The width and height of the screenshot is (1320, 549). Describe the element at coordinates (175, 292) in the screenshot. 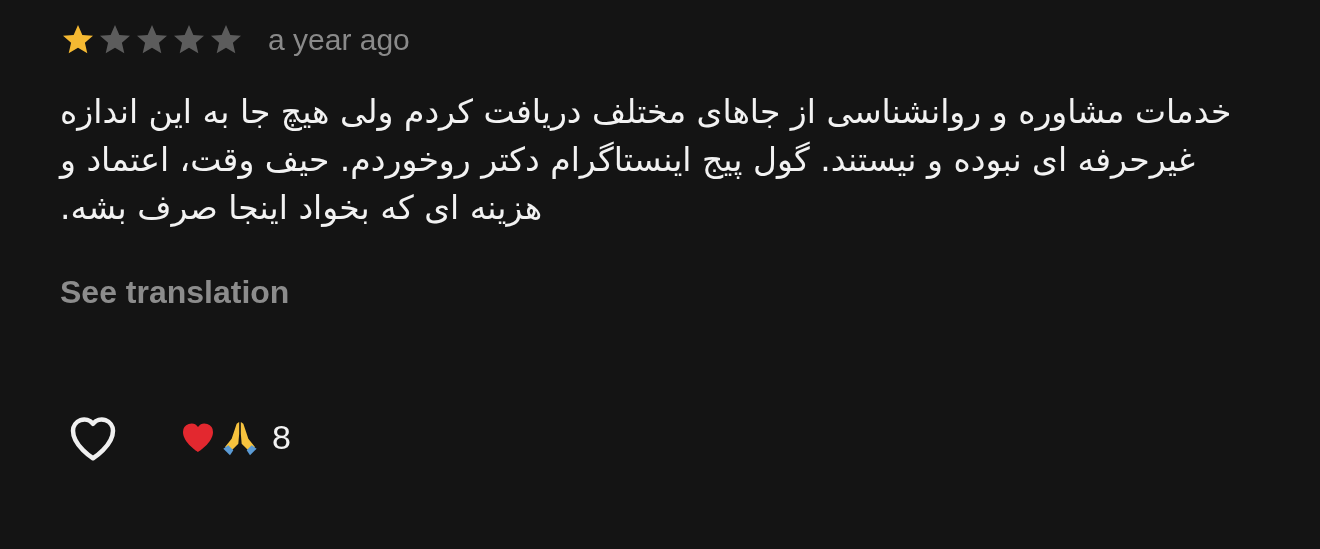

I see `see-translation-link: See translation` at that location.